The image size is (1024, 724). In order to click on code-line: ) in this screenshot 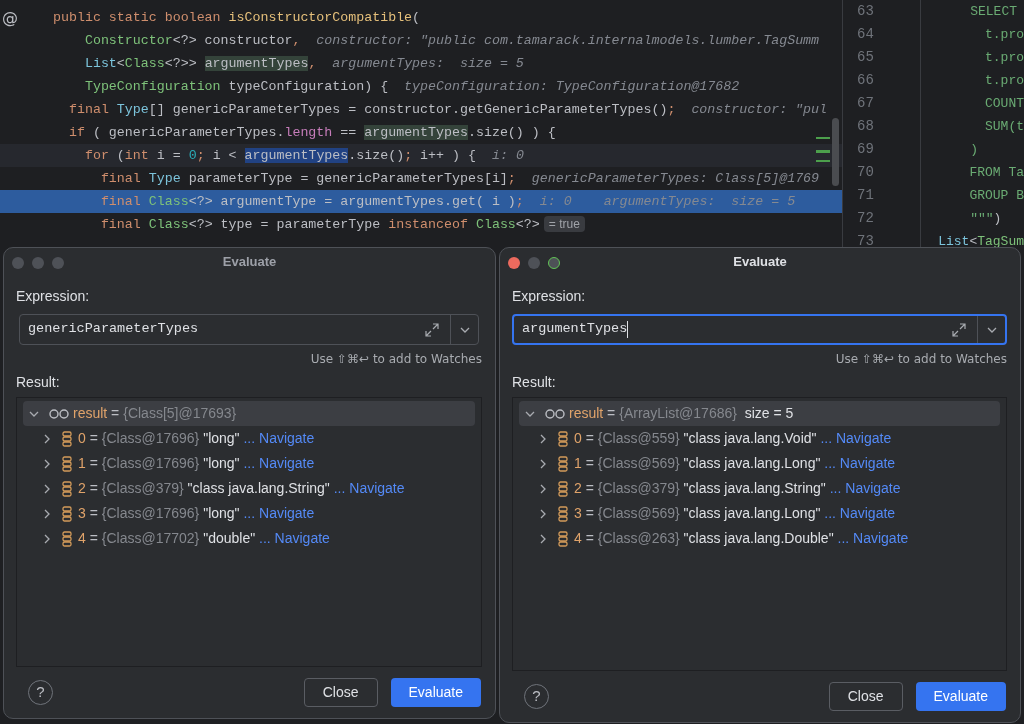, I will do `click(973, 149)`.